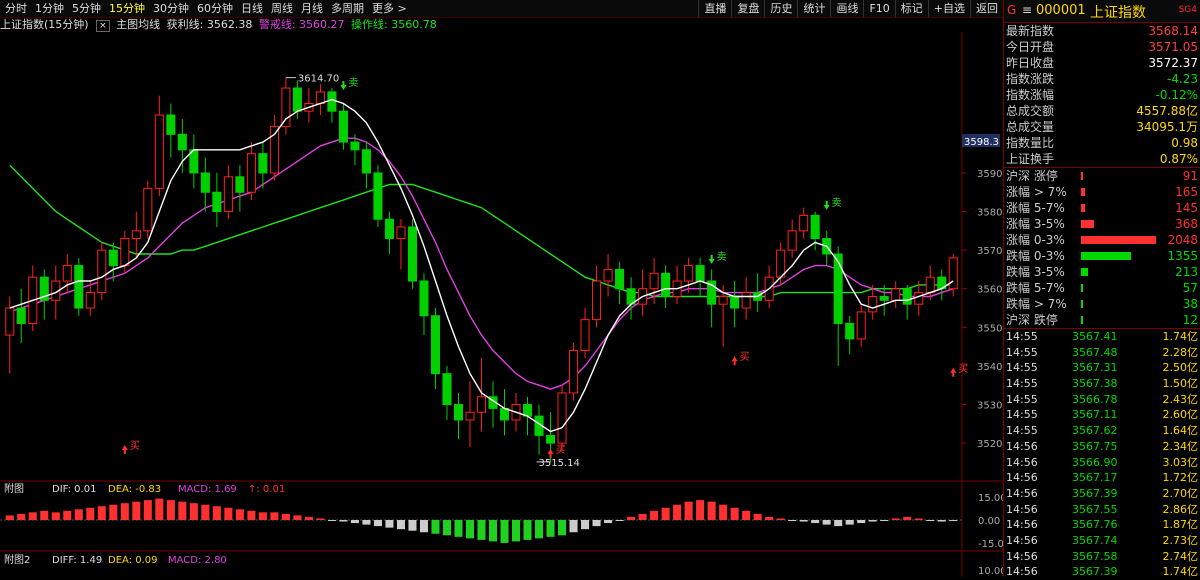 The image size is (1200, 580). Describe the element at coordinates (813, 8) in the screenshot. I see `toolbar-button-3: 统计` at that location.